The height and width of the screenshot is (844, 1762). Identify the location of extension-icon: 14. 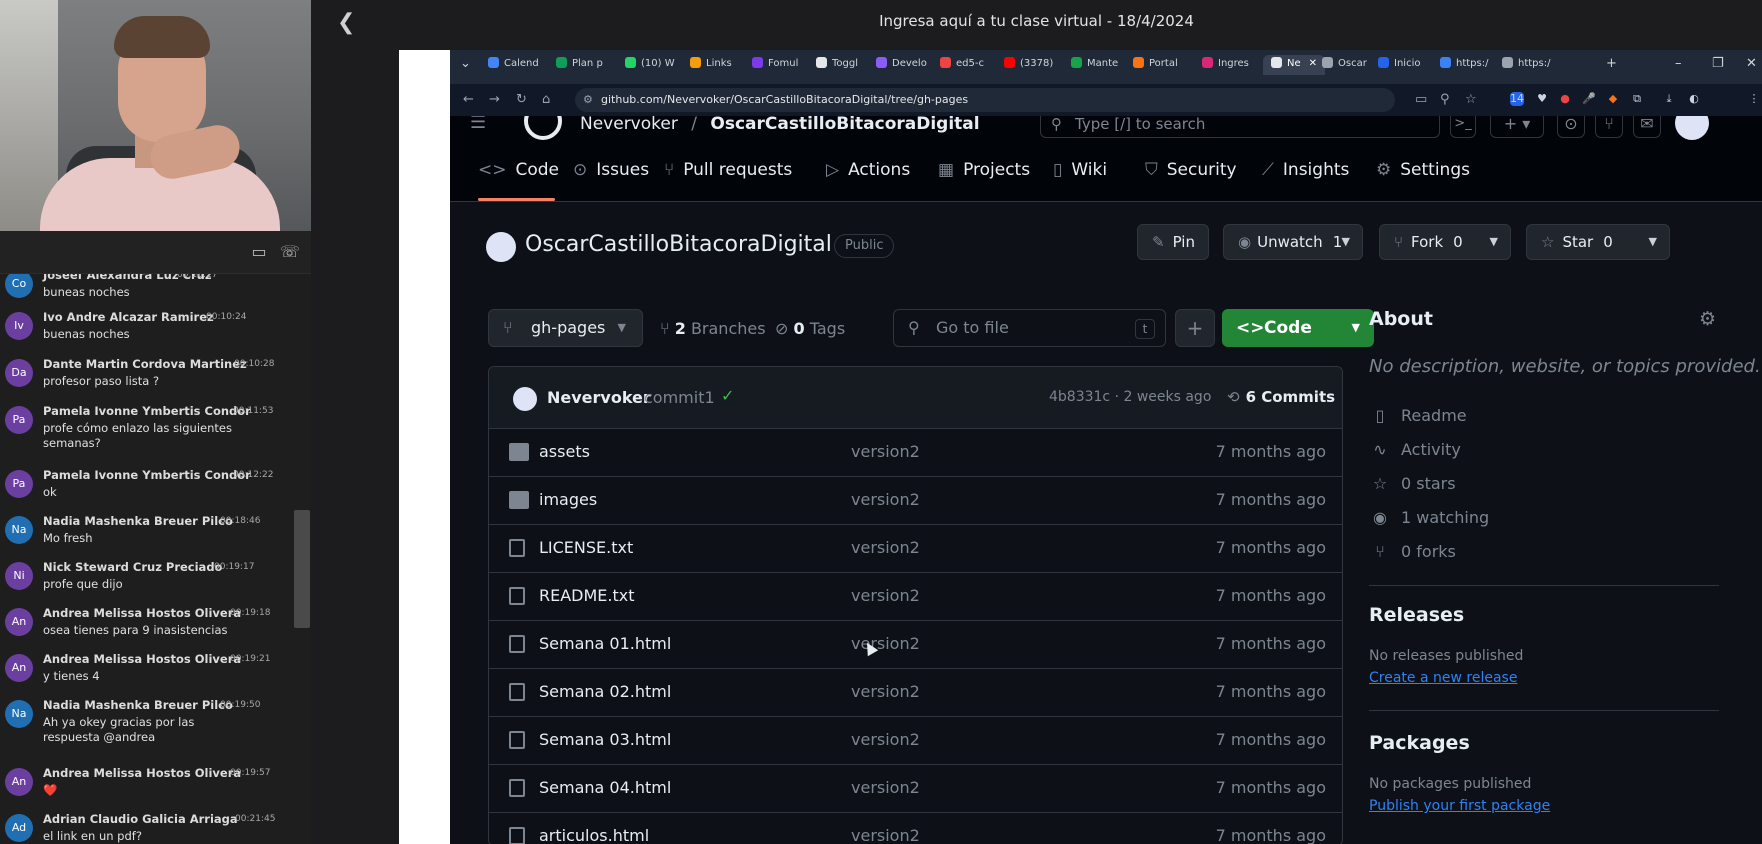
(1517, 99).